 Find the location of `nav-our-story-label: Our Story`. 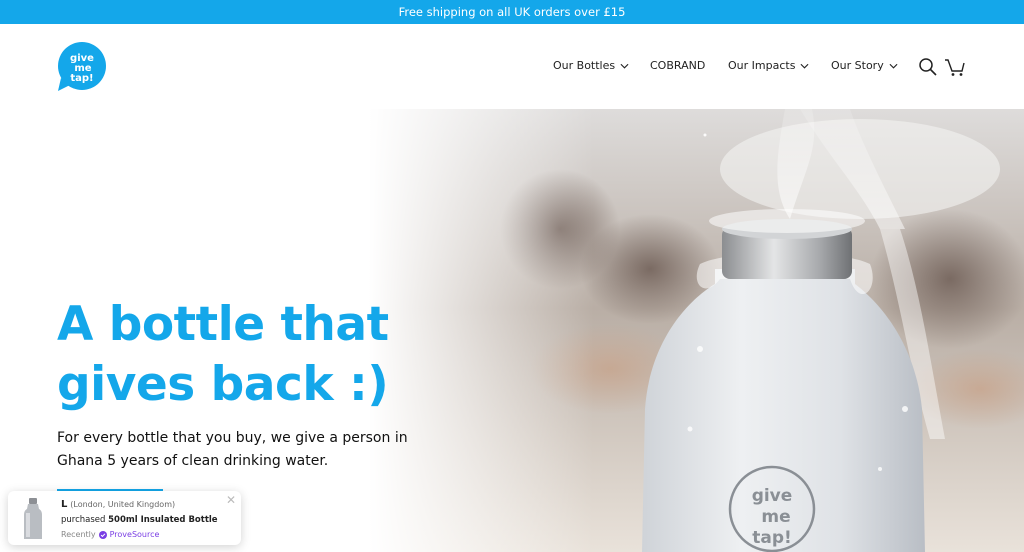

nav-our-story-label: Our Story is located at coordinates (857, 65).